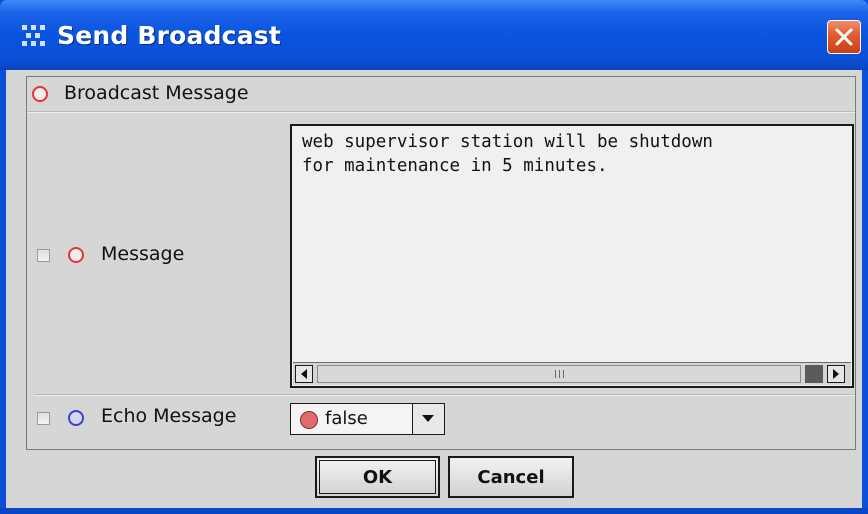 The height and width of the screenshot is (514, 868). I want to click on scroll-right-button, so click(836, 374).